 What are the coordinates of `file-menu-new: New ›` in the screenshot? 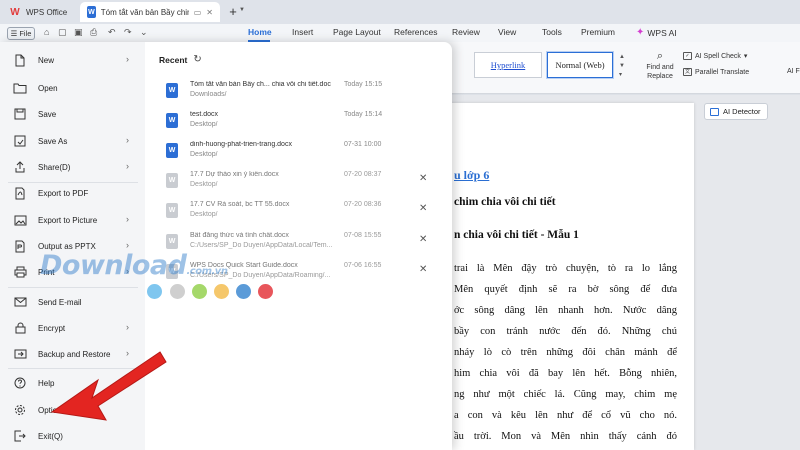 It's located at (72, 60).